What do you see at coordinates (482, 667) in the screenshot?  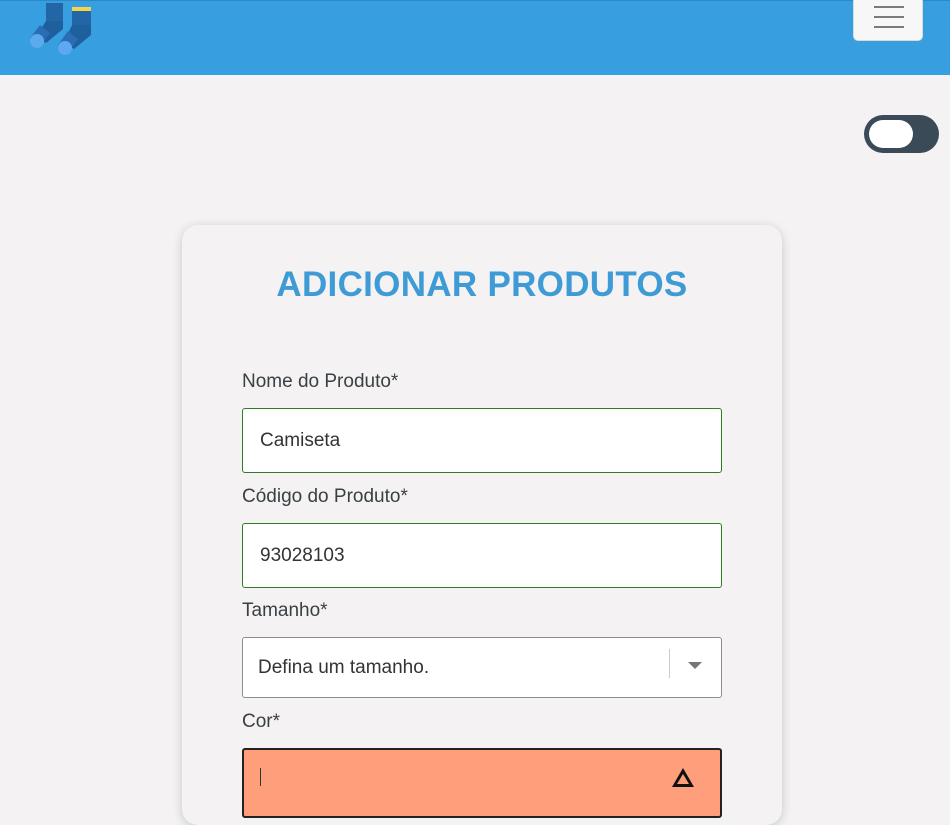 I see `size-select: Defina um tamanho.` at bounding box center [482, 667].